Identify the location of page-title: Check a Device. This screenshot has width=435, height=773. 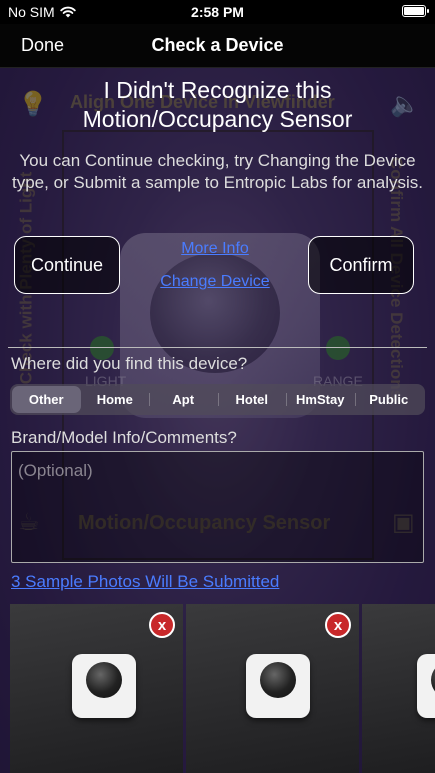
(217, 45).